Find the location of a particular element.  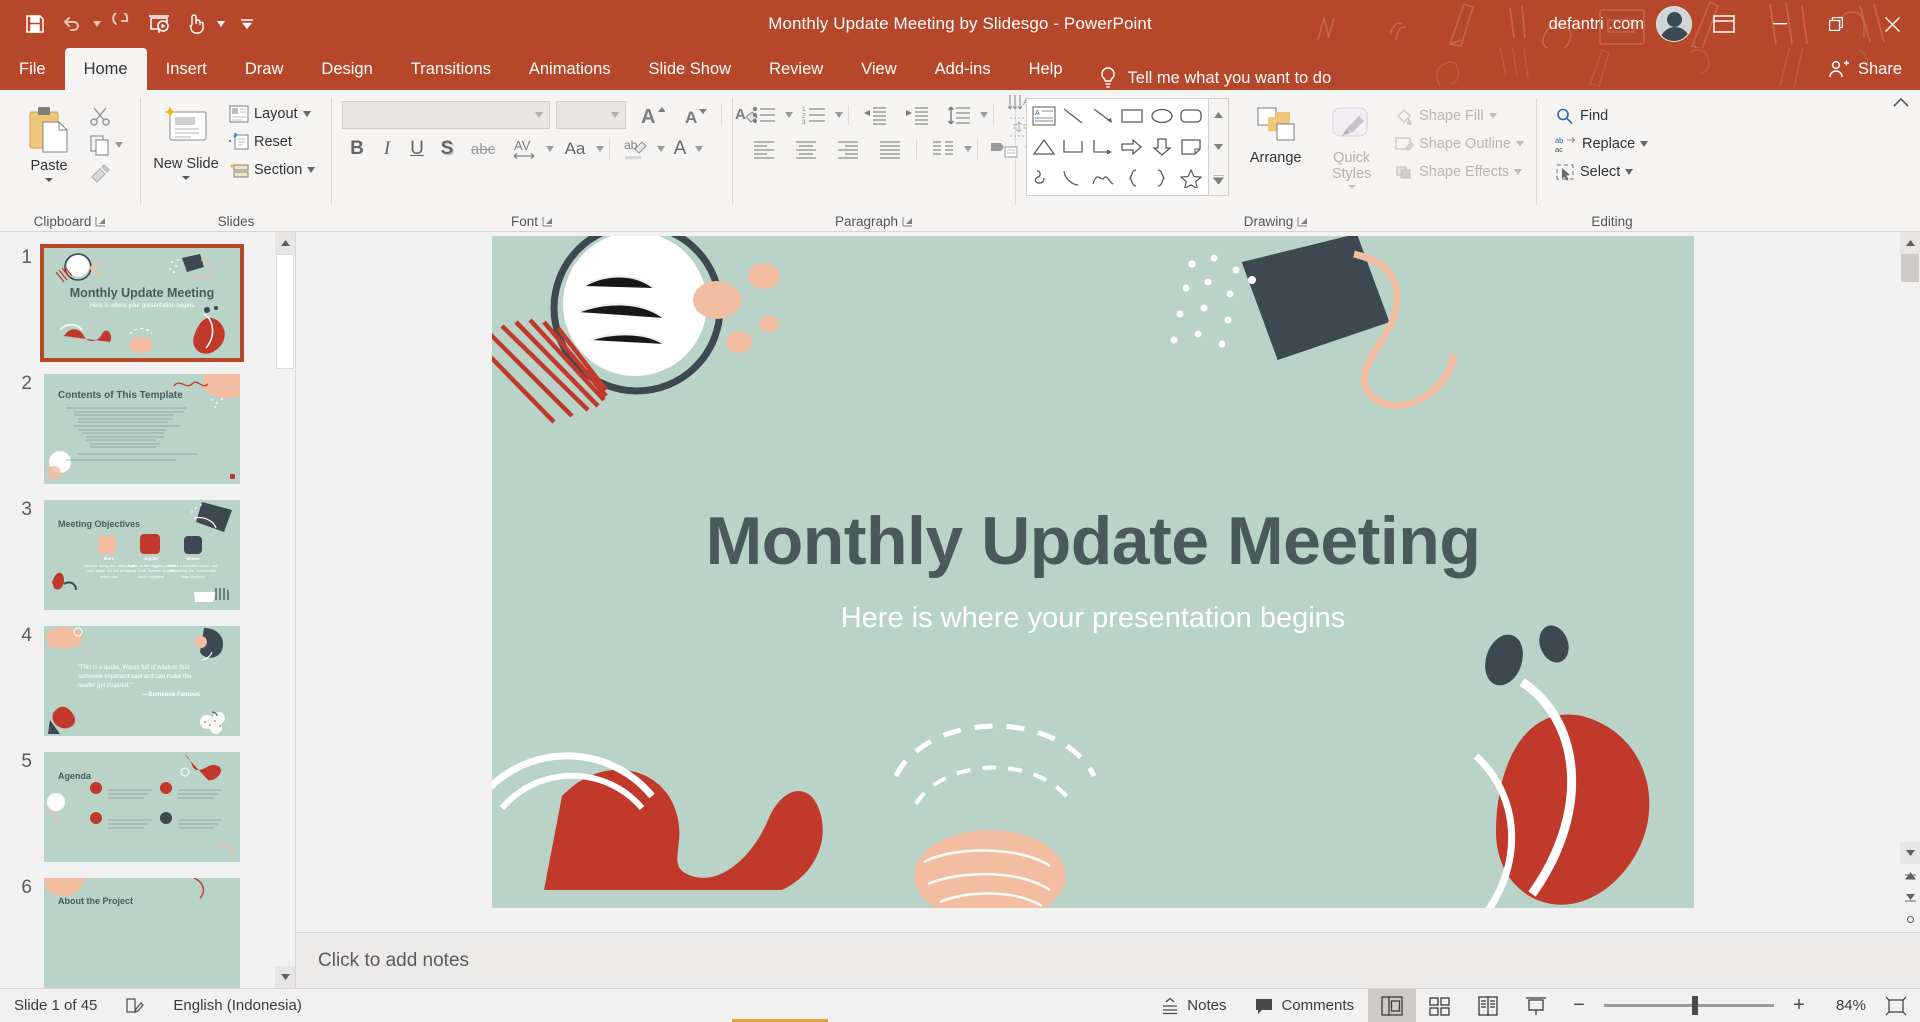

bullets-button is located at coordinates (764, 115).